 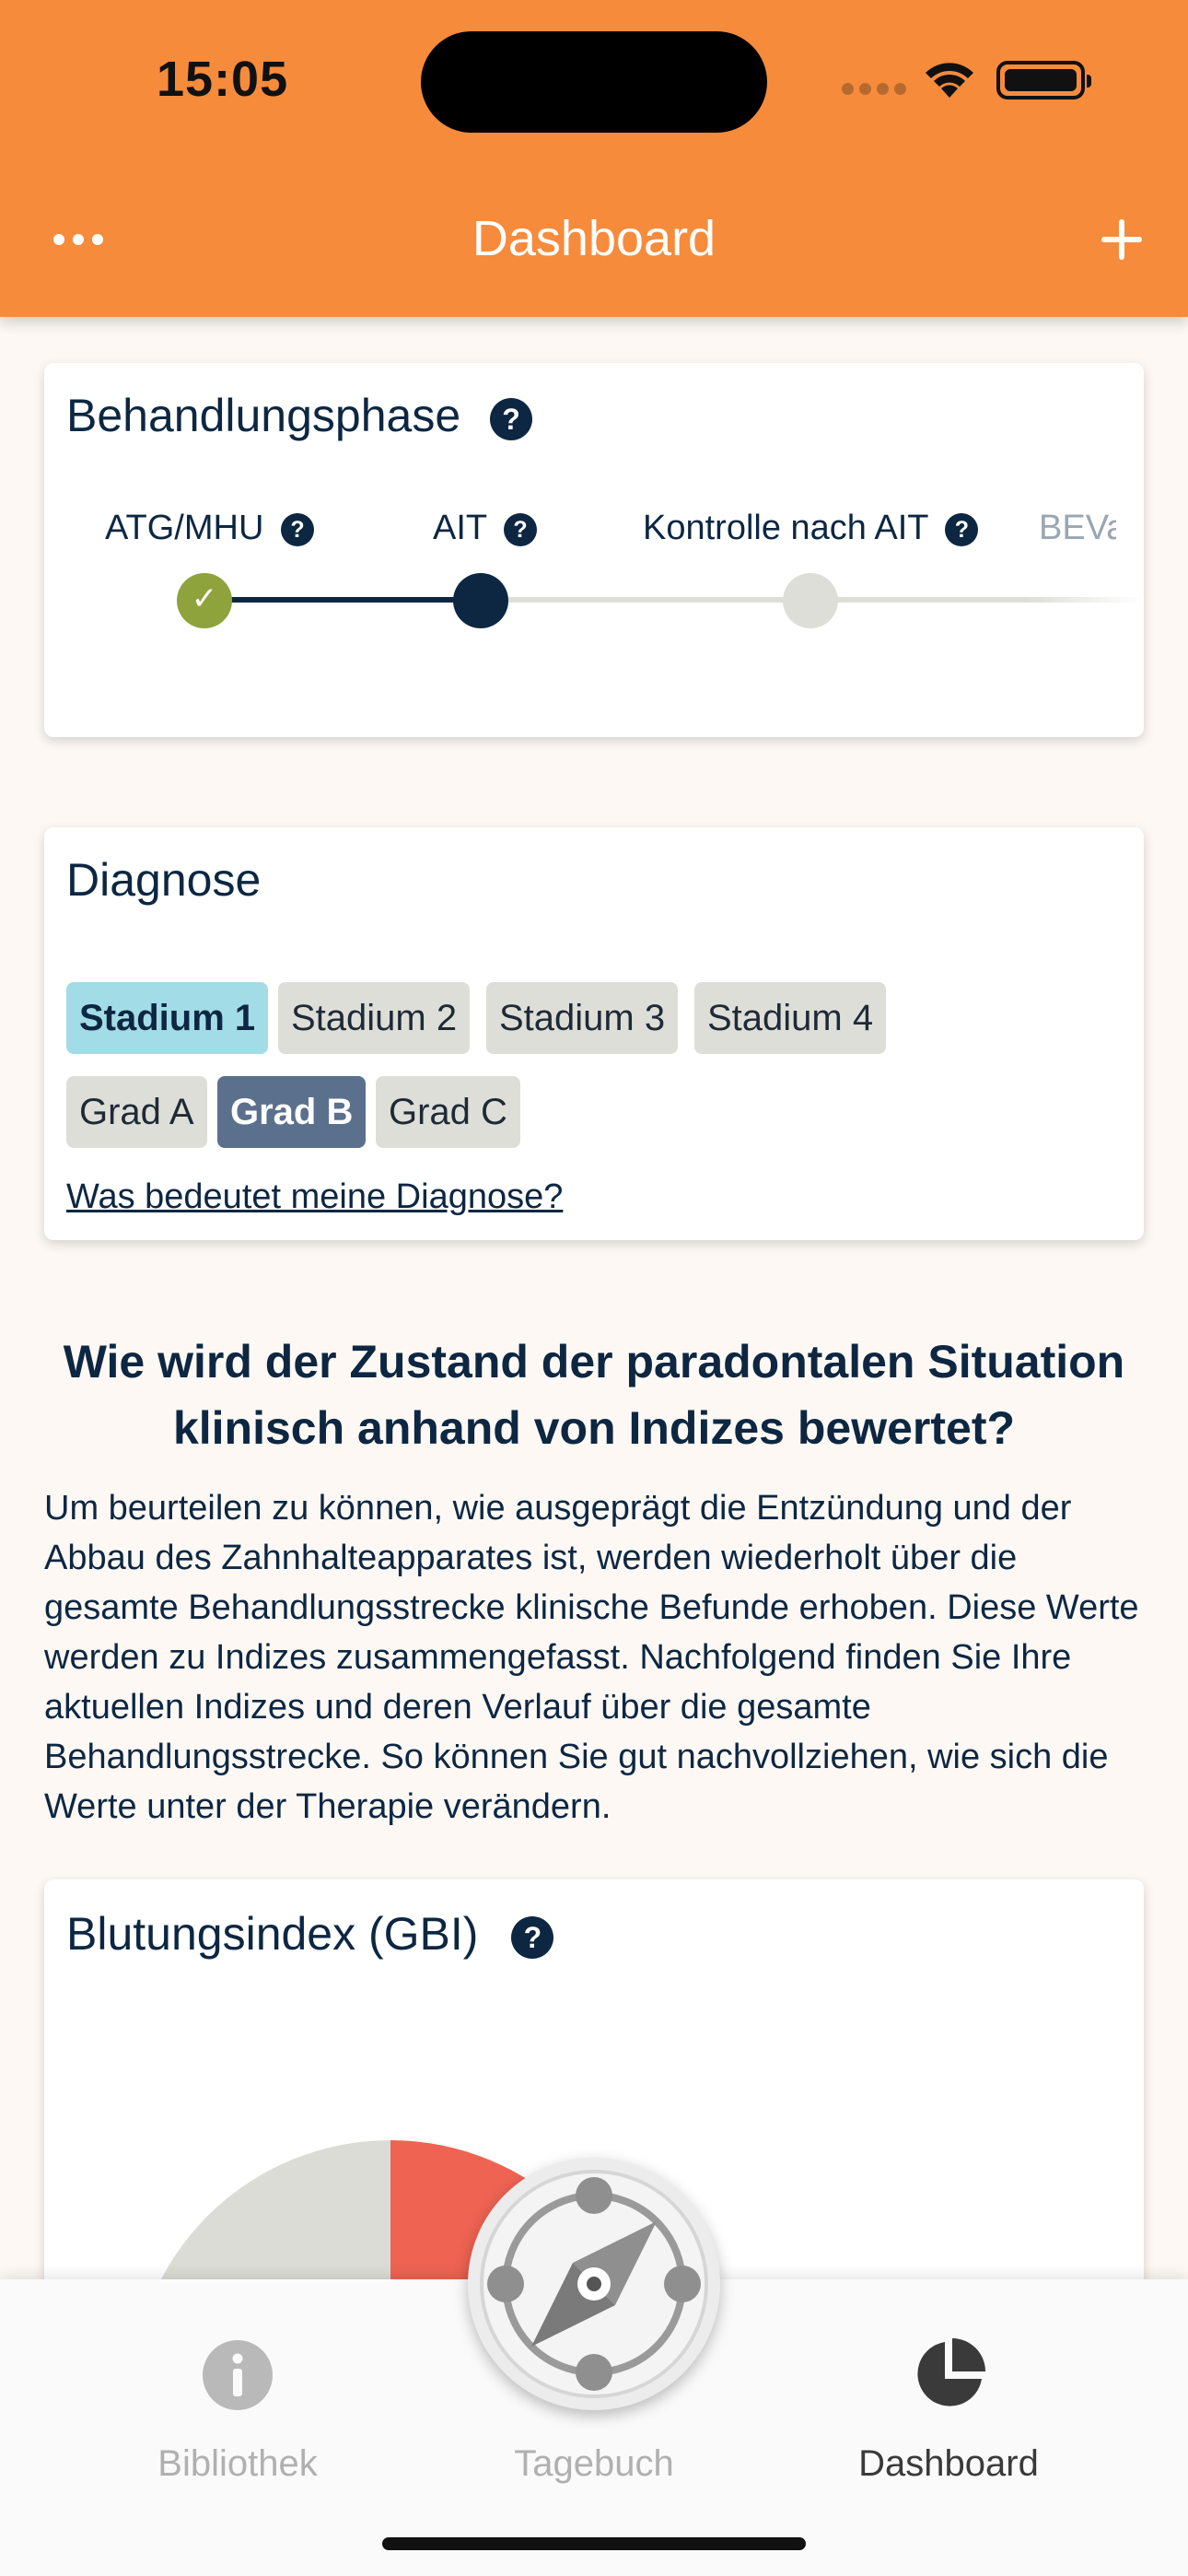 I want to click on phase-step-ait: AIT ?, so click(x=485, y=528).